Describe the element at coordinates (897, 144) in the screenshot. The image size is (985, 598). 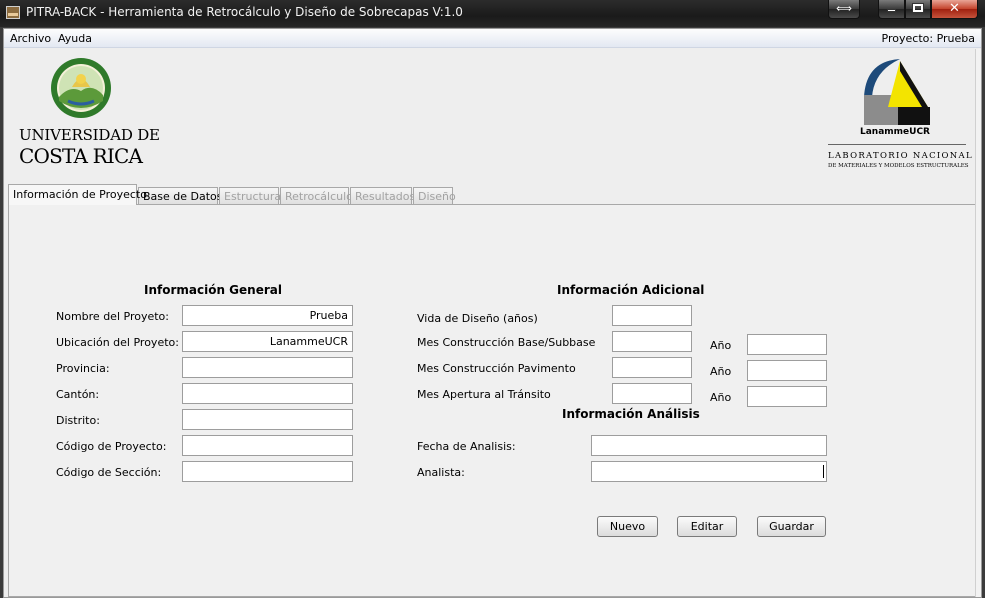
I see `lanamme-divider` at that location.